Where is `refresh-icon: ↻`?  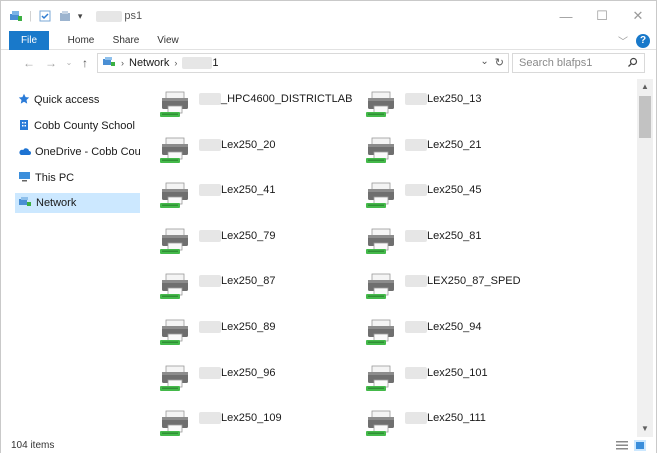
refresh-icon: ↻ is located at coordinates (499, 62).